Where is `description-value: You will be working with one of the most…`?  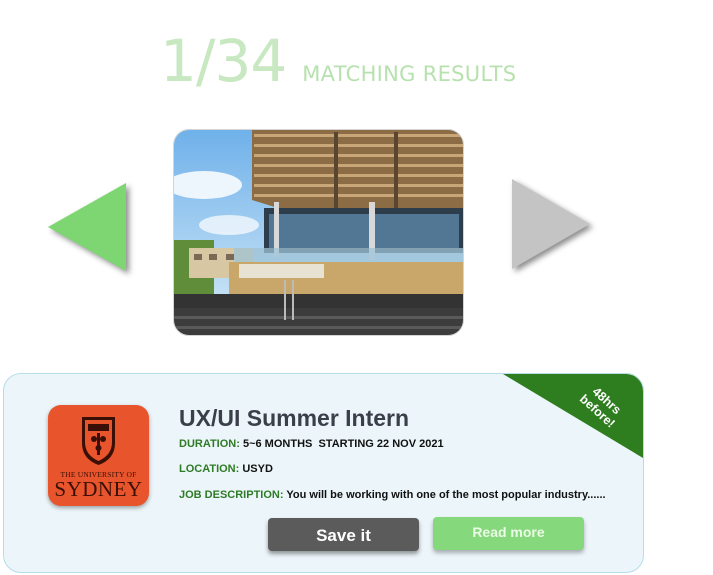 description-value: You will be working with one of the most… is located at coordinates (446, 495).